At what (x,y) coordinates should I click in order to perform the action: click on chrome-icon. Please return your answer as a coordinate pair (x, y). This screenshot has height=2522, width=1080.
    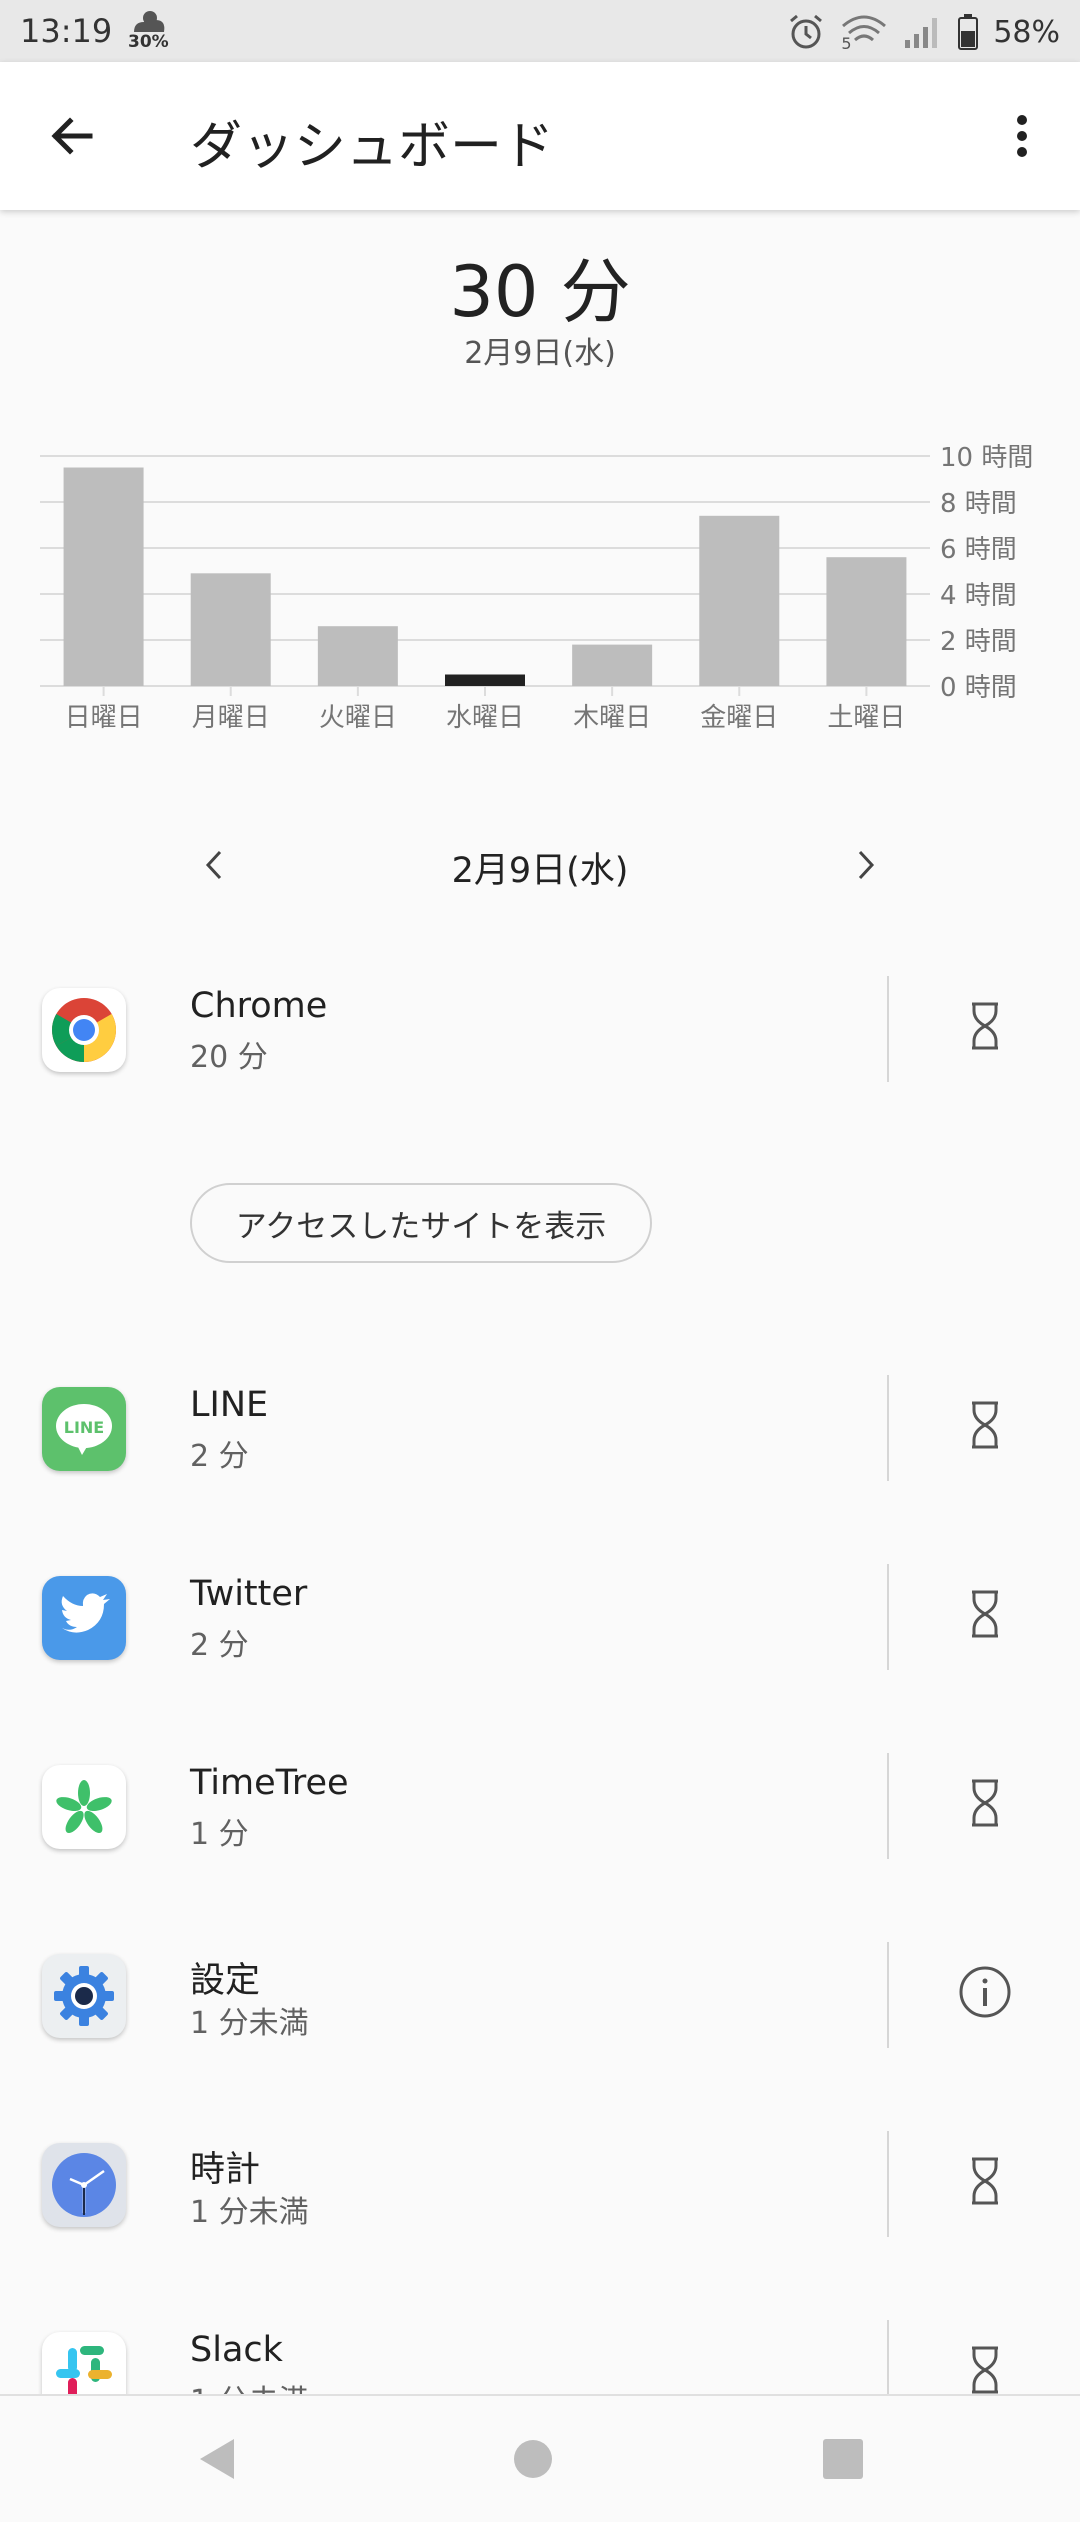
    Looking at the image, I should click on (84, 1030).